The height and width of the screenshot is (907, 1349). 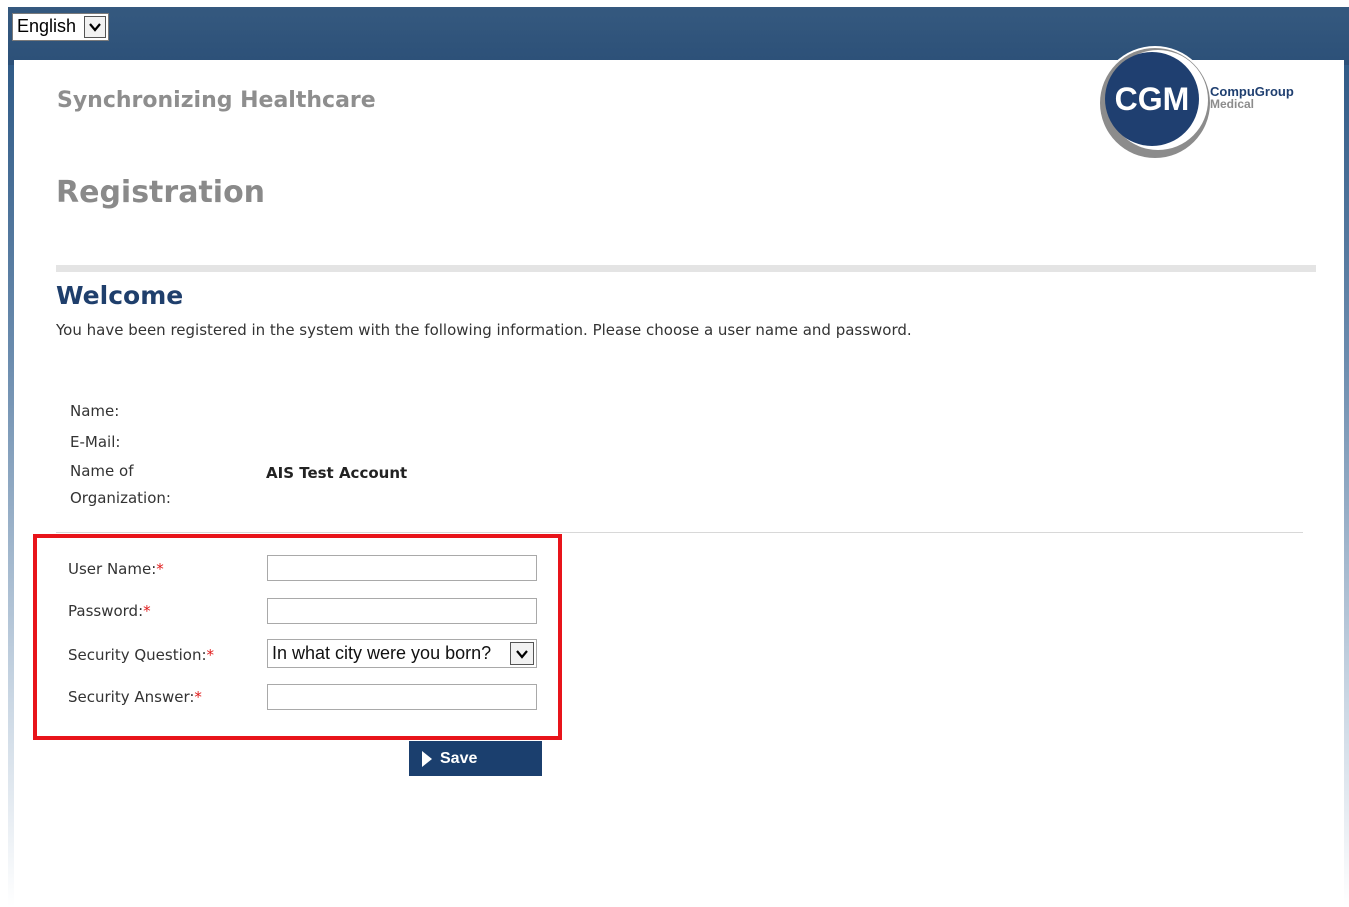 I want to click on security-question-label-text: Security Question:, so click(x=137, y=655).